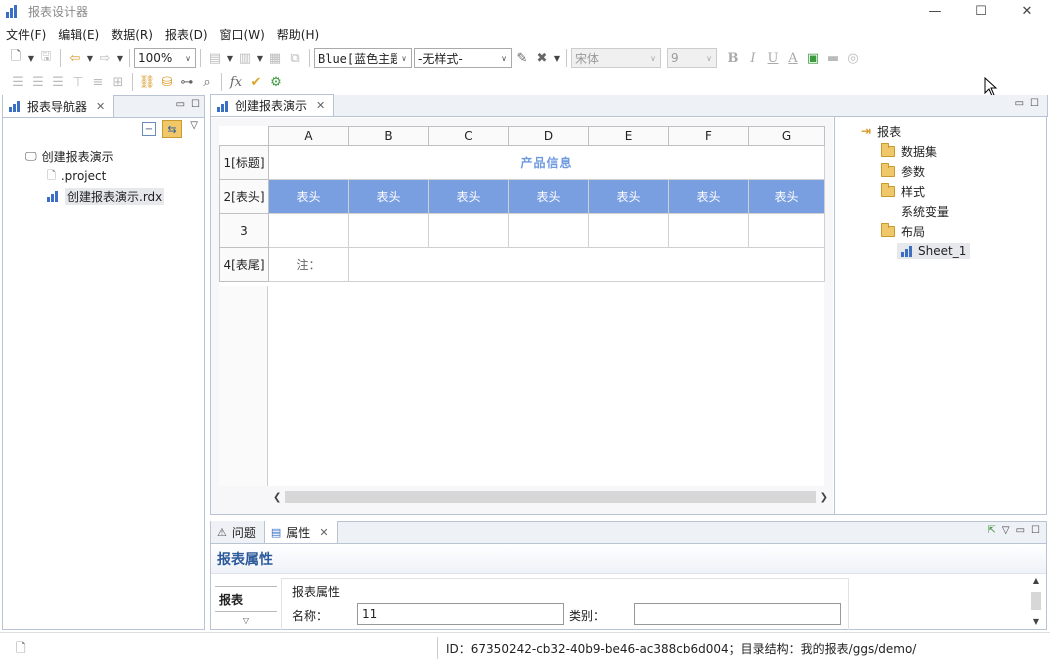 The width and height of the screenshot is (1050, 660). Describe the element at coordinates (953, 131) in the screenshot. I see `outline-root: ⇥ 报表` at that location.